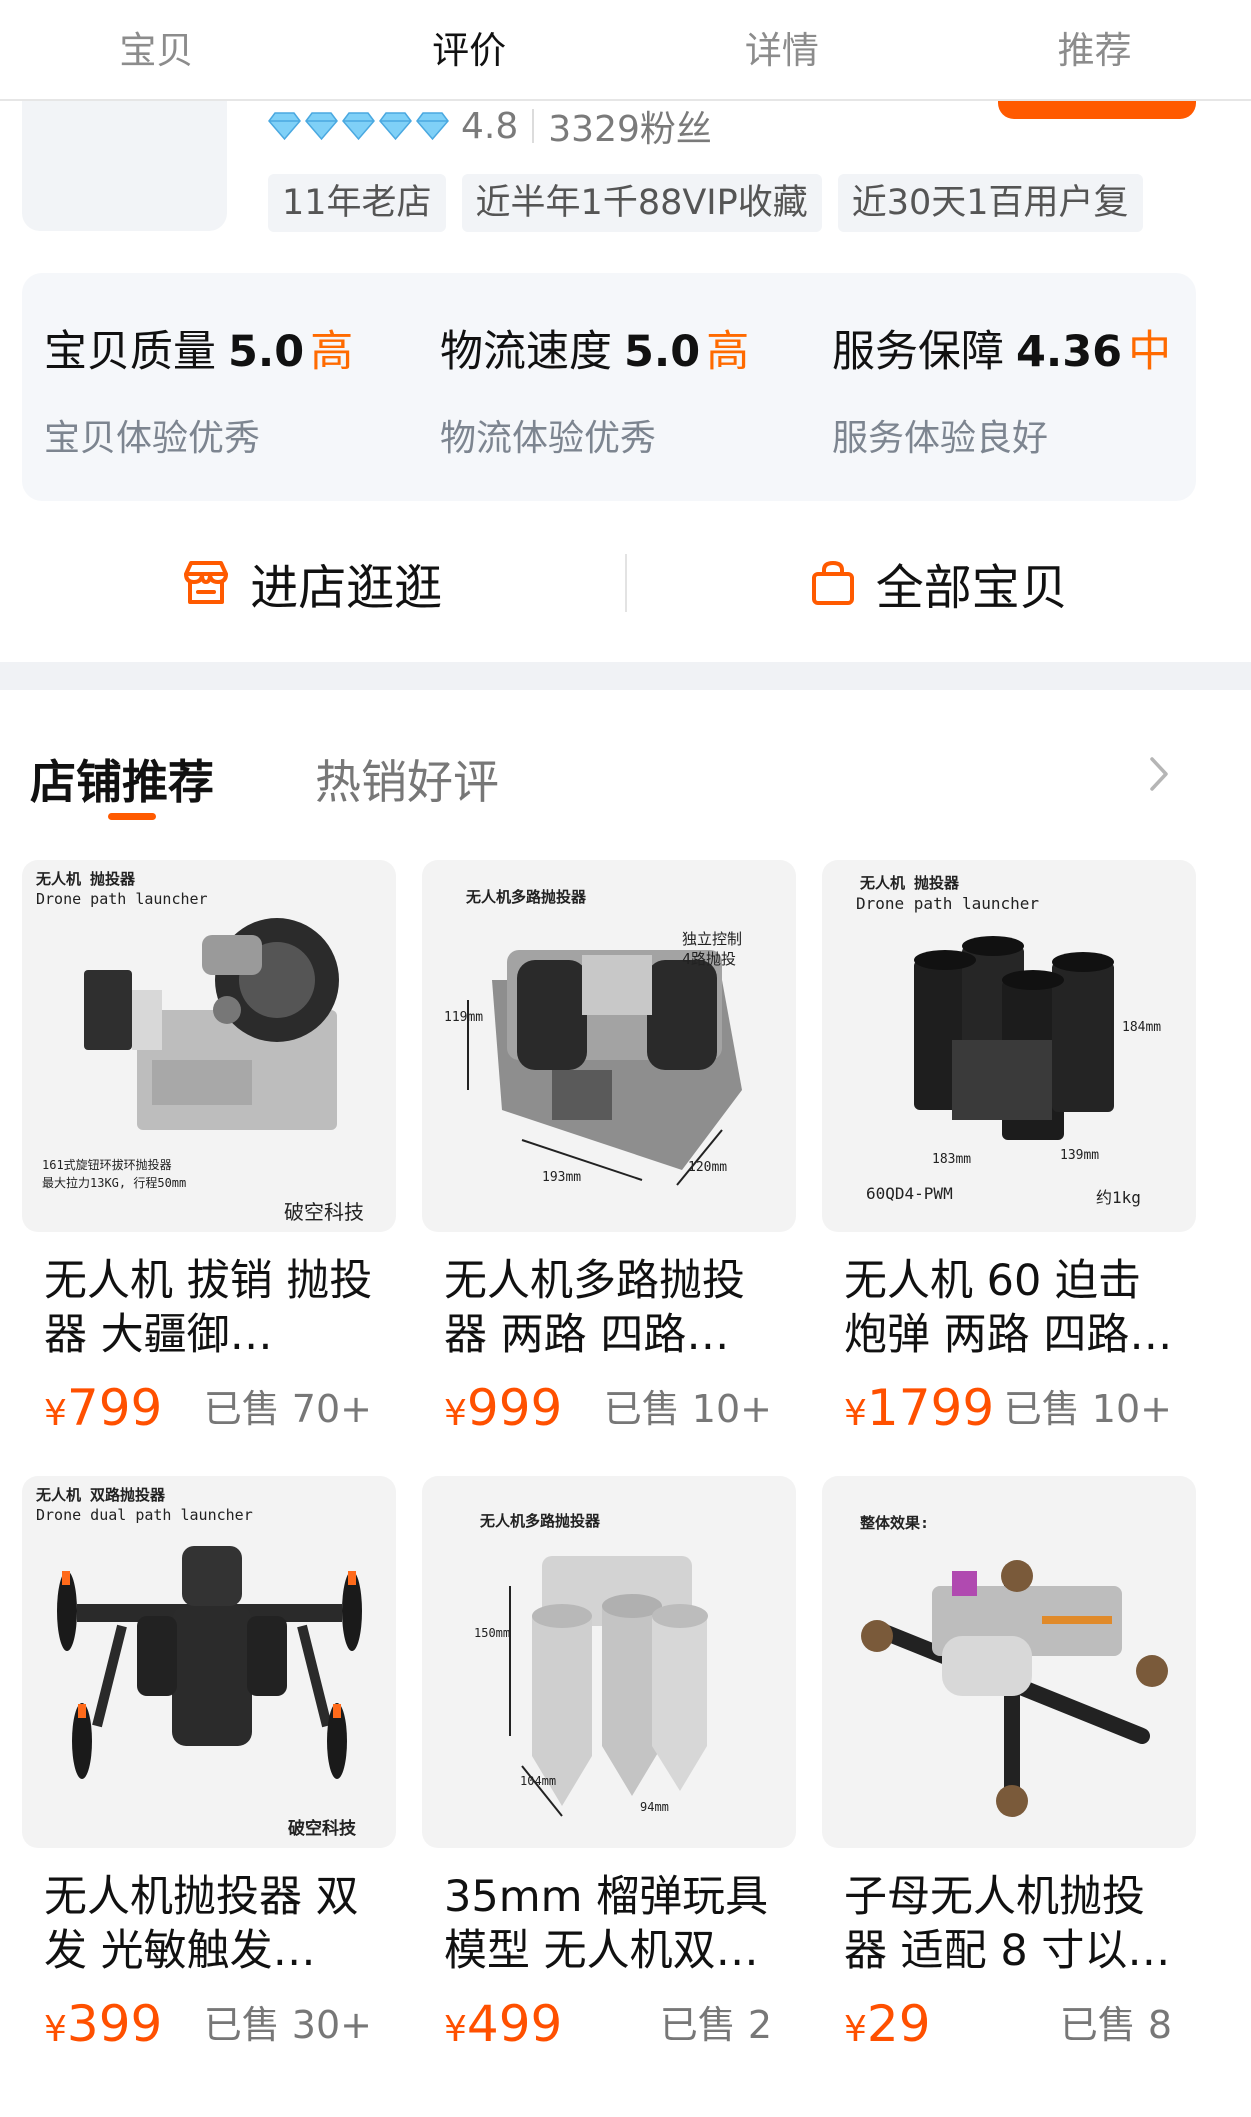 This screenshot has height=2117, width=1251. Describe the element at coordinates (1097, 110) in the screenshot. I see `follow-button` at that location.